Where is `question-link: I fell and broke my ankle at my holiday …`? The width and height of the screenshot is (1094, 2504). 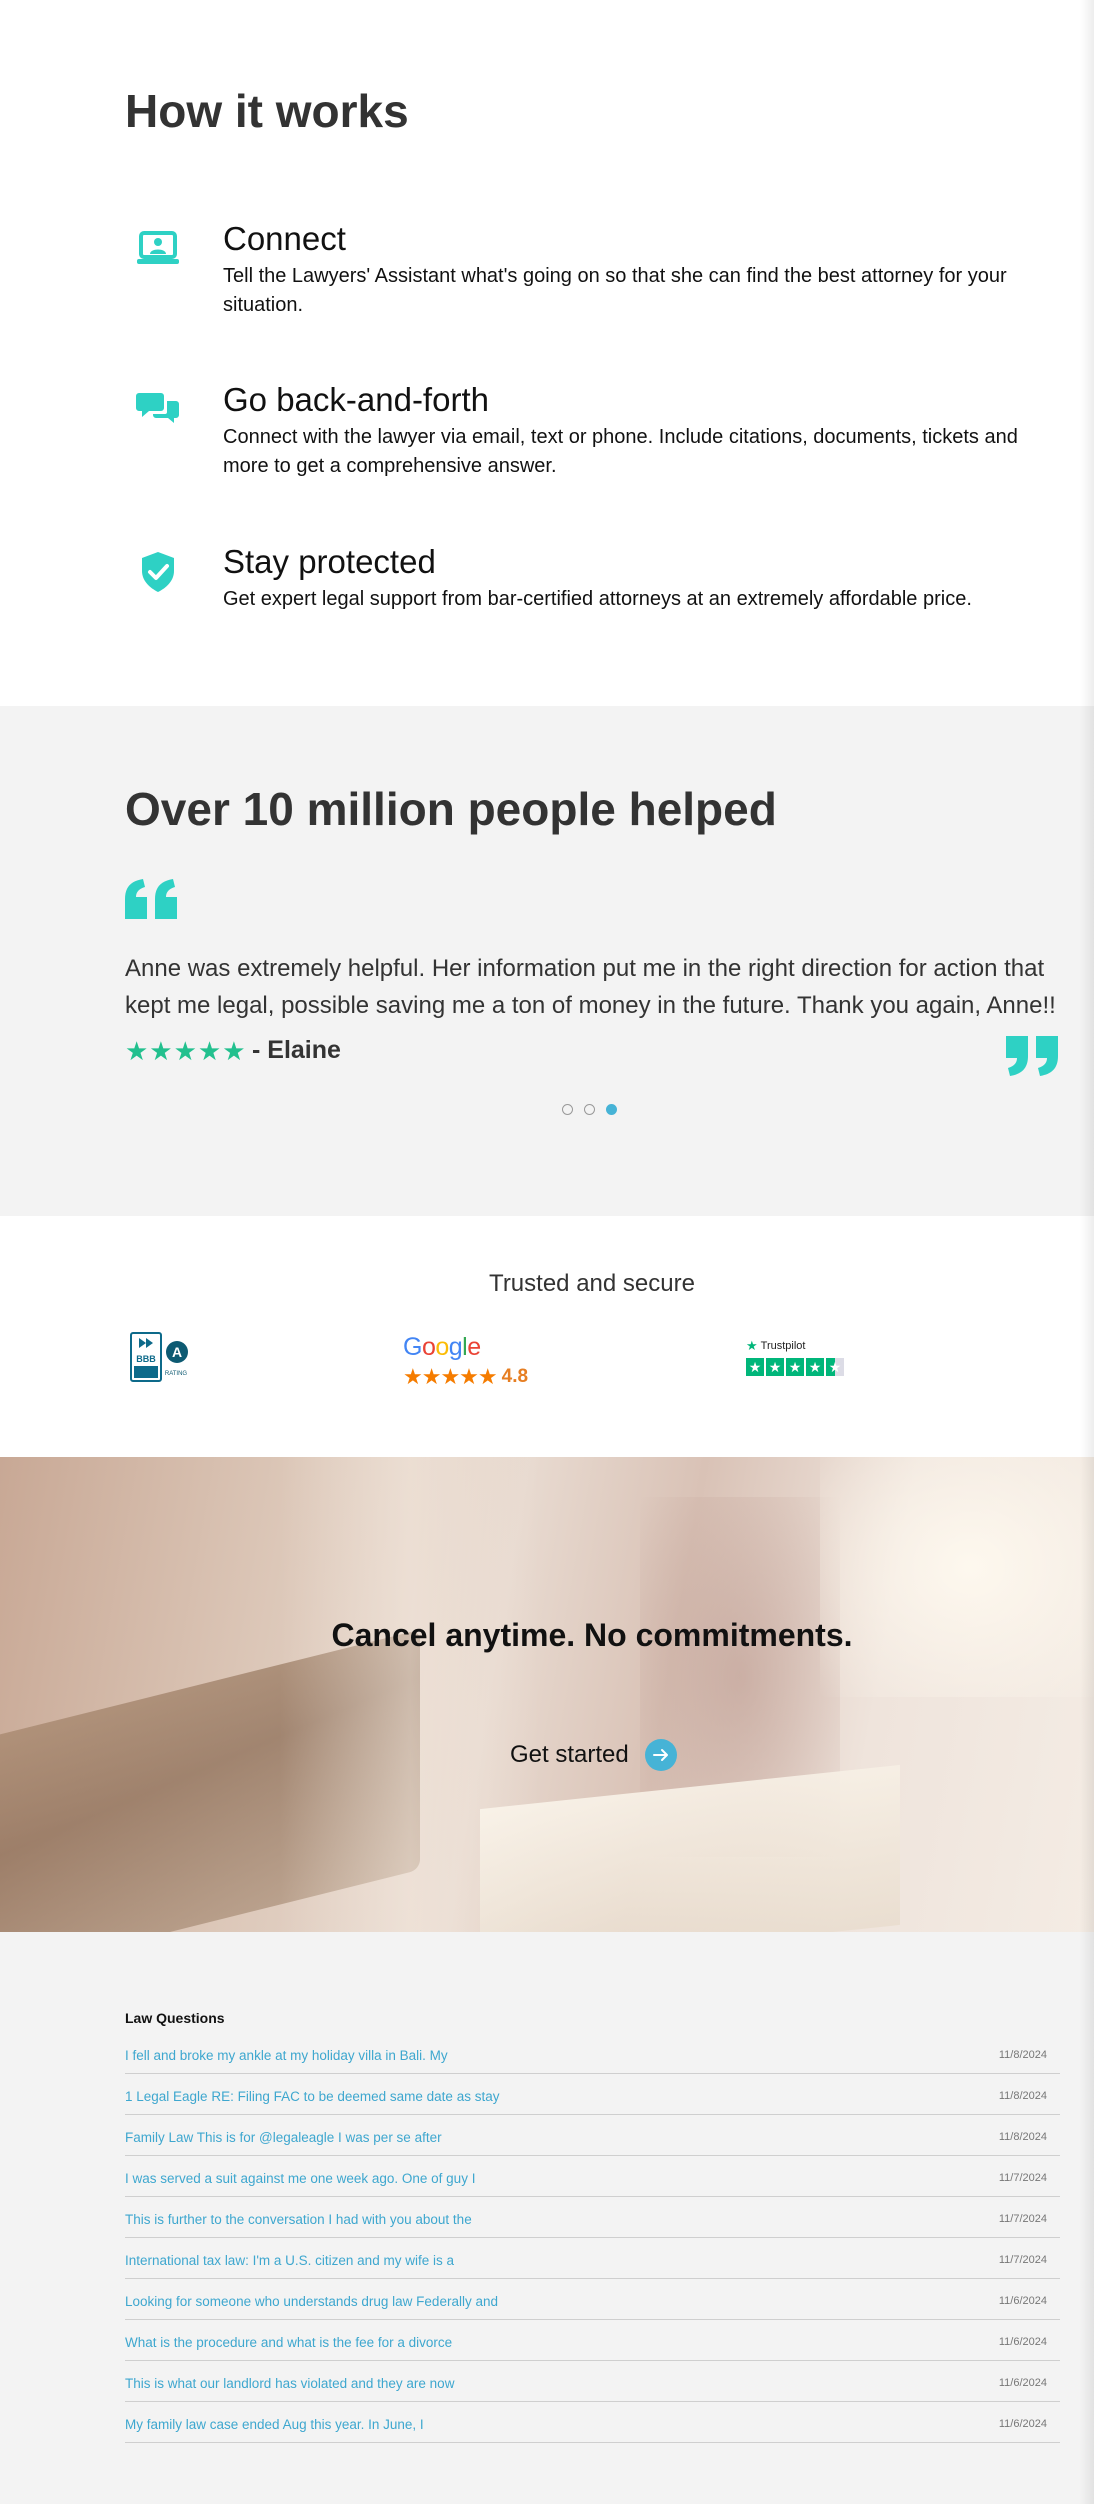
question-link: I fell and broke my ankle at my holiday … is located at coordinates (286, 2055).